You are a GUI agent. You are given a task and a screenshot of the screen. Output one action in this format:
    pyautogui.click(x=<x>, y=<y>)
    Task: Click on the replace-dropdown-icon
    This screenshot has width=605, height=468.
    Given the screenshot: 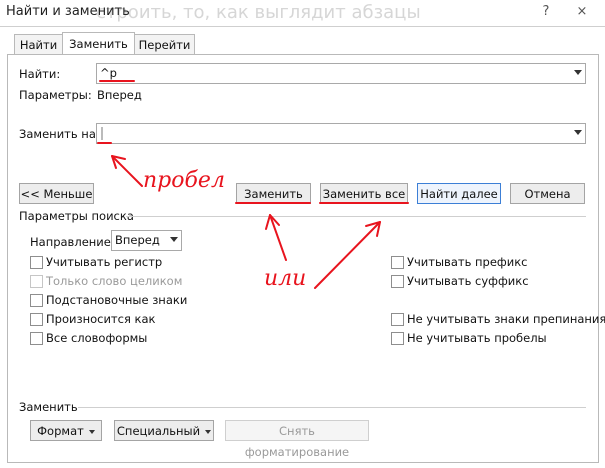 What is the action you would take?
    pyautogui.click(x=578, y=132)
    